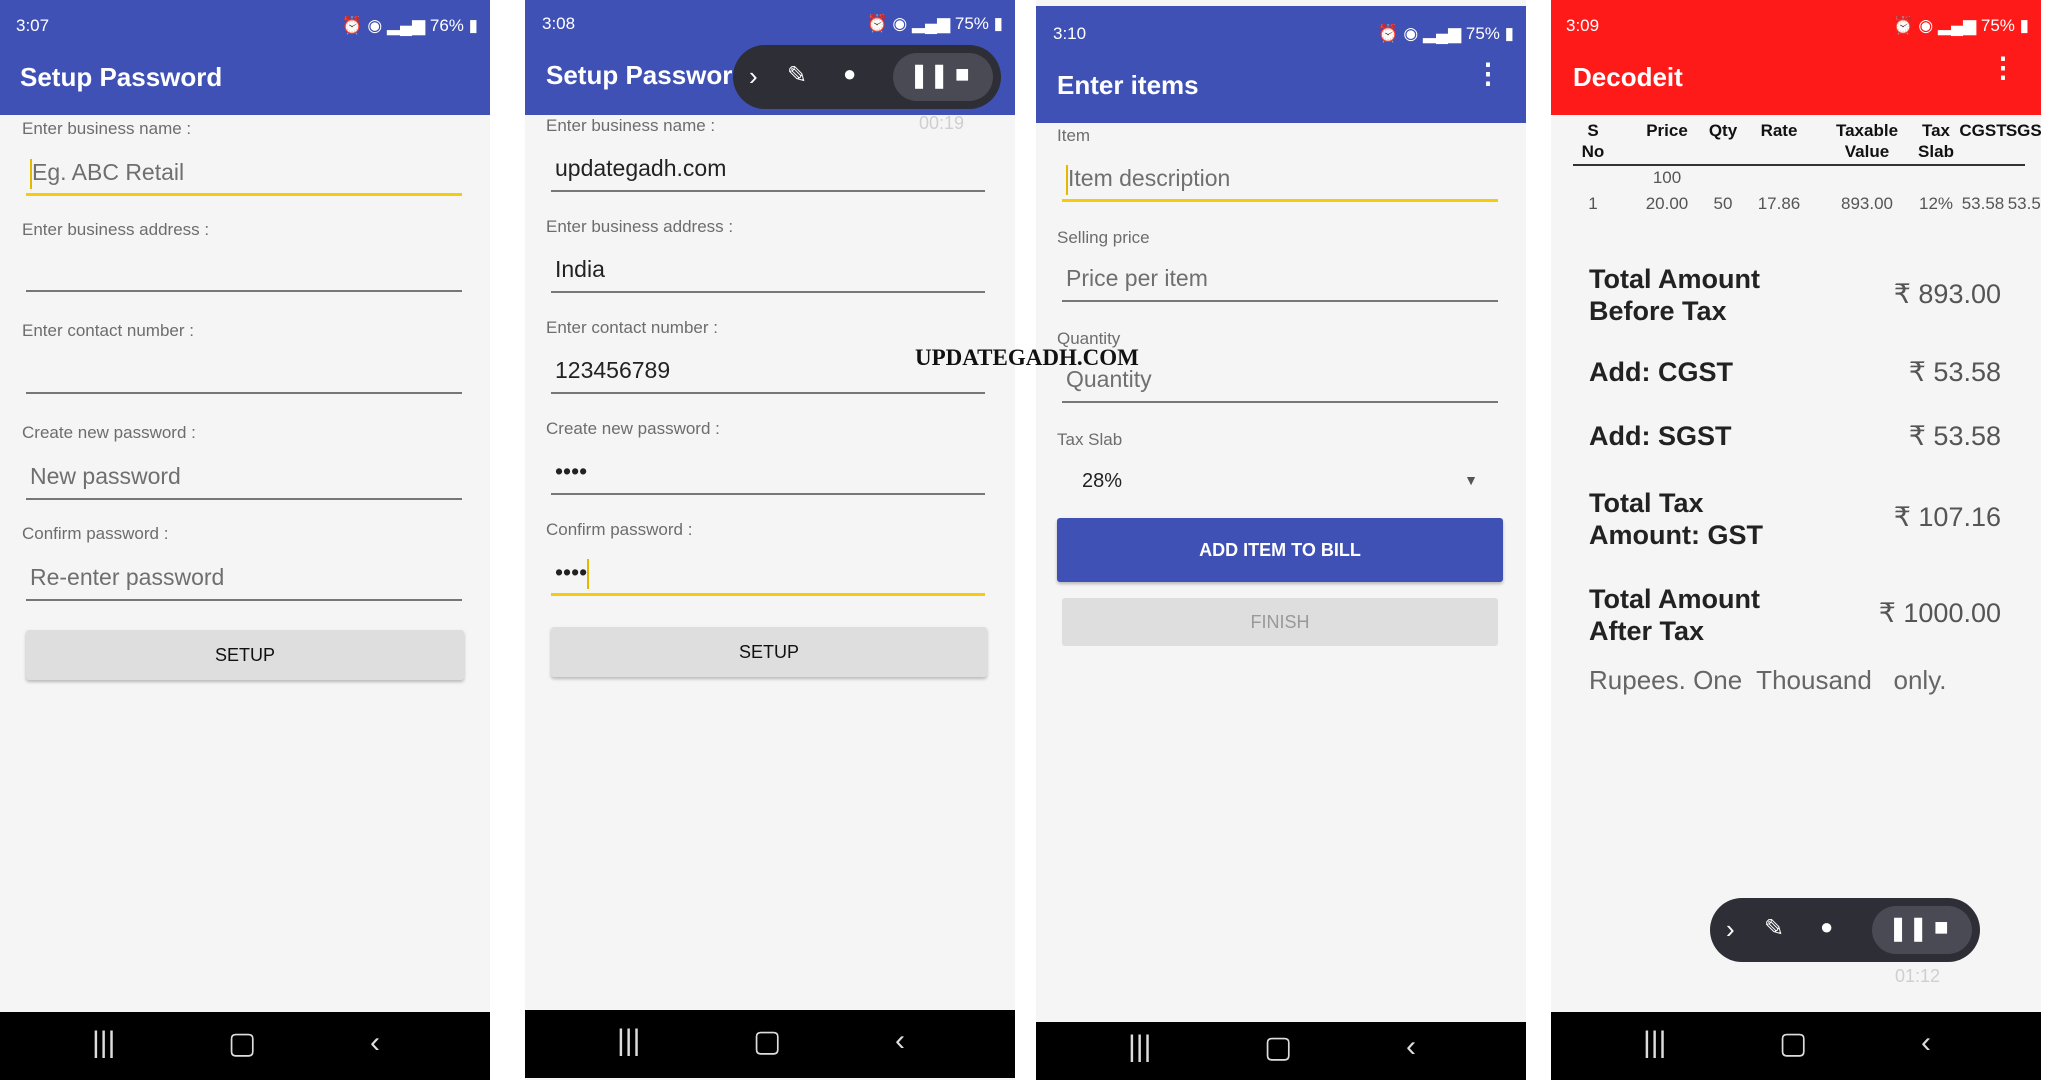 The width and height of the screenshot is (2048, 1080). What do you see at coordinates (1090, 439) in the screenshot?
I see `tax-slab-label: Tax Slab` at bounding box center [1090, 439].